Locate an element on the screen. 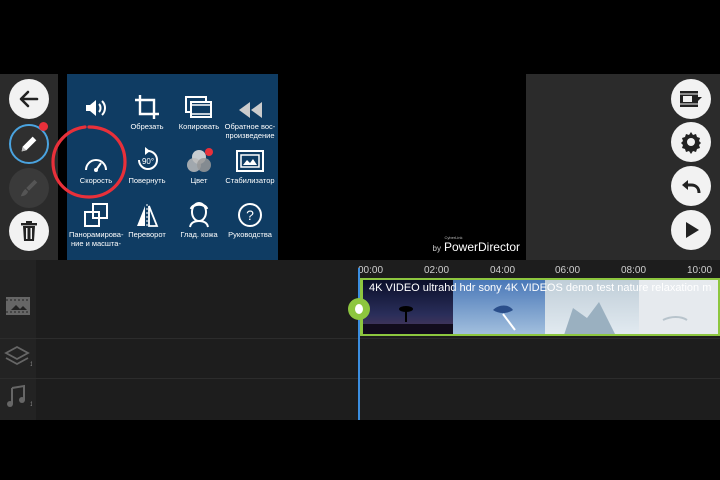  play-icon is located at coordinates (692, 230).